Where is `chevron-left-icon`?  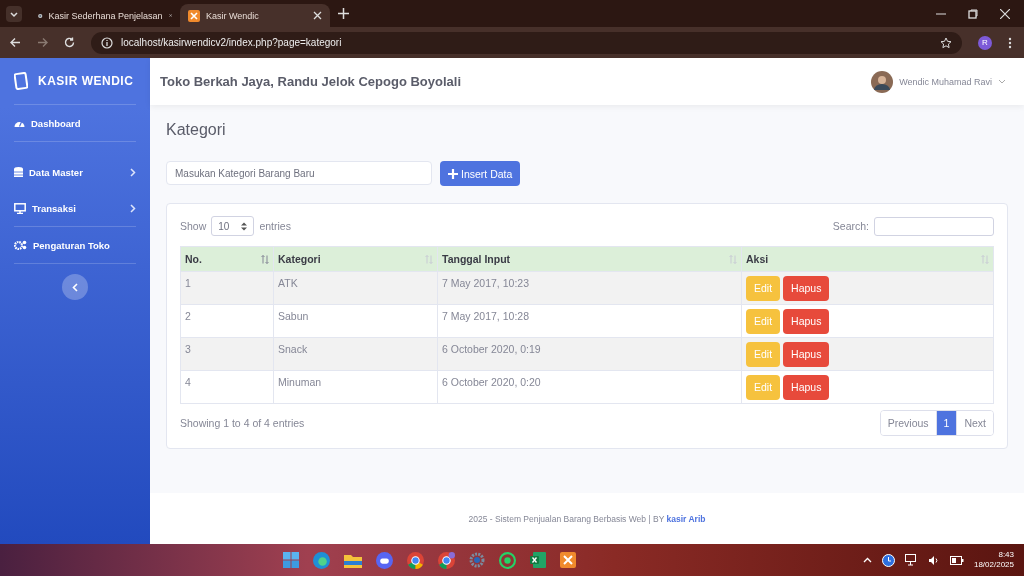 chevron-left-icon is located at coordinates (75, 287).